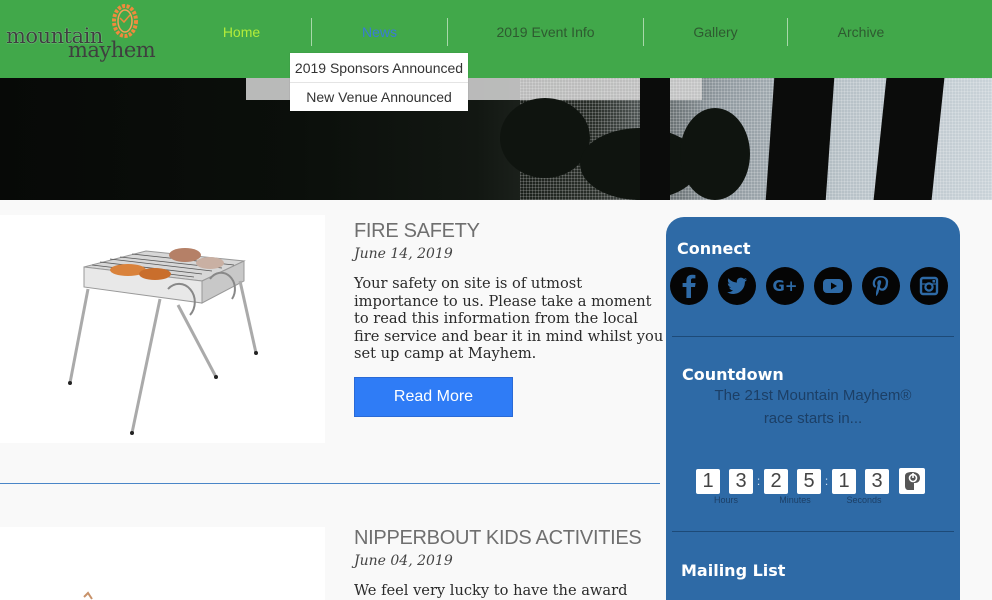 This screenshot has width=992, height=600. Describe the element at coordinates (809, 286) in the screenshot. I see `social-links: G+` at that location.